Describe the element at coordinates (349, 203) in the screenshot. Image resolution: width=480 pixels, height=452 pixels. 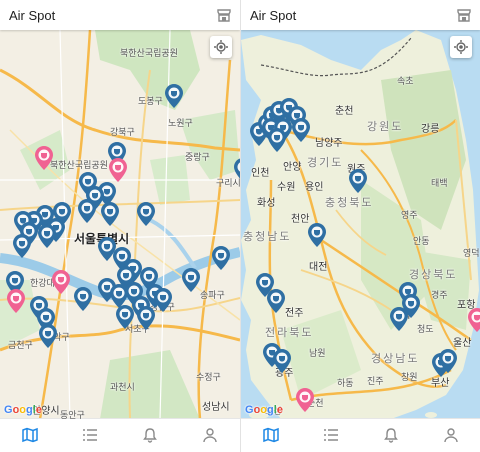
I see `map-label: 충청북도` at that location.